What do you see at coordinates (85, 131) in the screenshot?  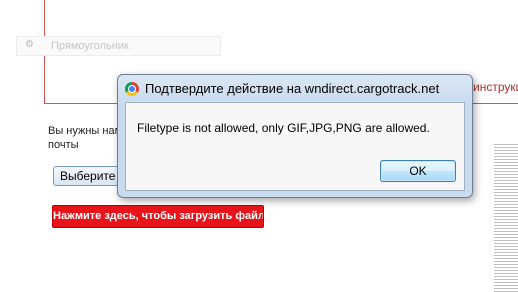 I see `description-line-1: Вы нужны нам` at bounding box center [85, 131].